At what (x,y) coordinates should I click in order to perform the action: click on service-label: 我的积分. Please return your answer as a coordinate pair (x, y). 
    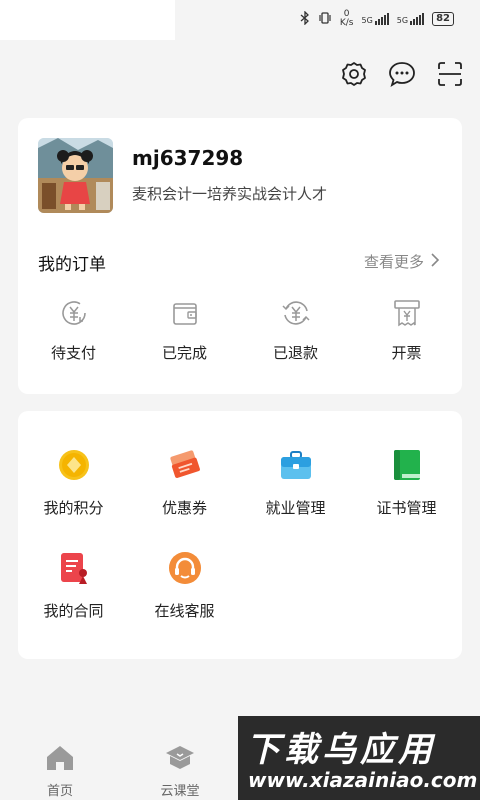
    Looking at the image, I should click on (73, 508).